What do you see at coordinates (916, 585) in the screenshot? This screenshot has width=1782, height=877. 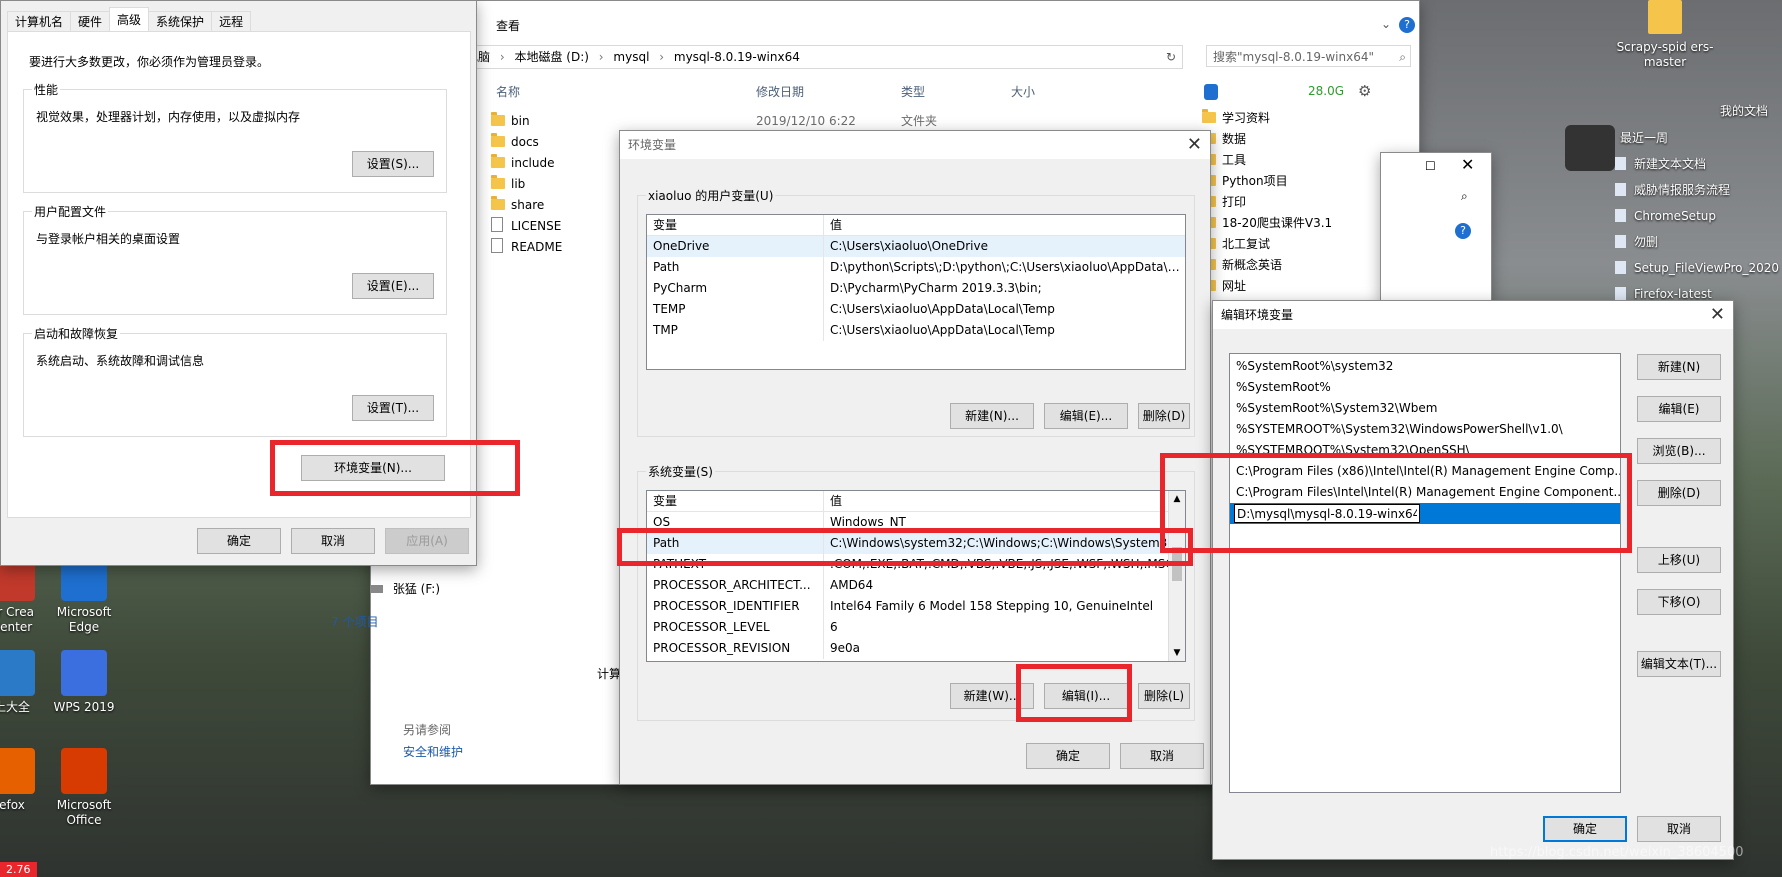 I see `table-row: PROCESSOR_ARCHITECT... AMD64` at bounding box center [916, 585].